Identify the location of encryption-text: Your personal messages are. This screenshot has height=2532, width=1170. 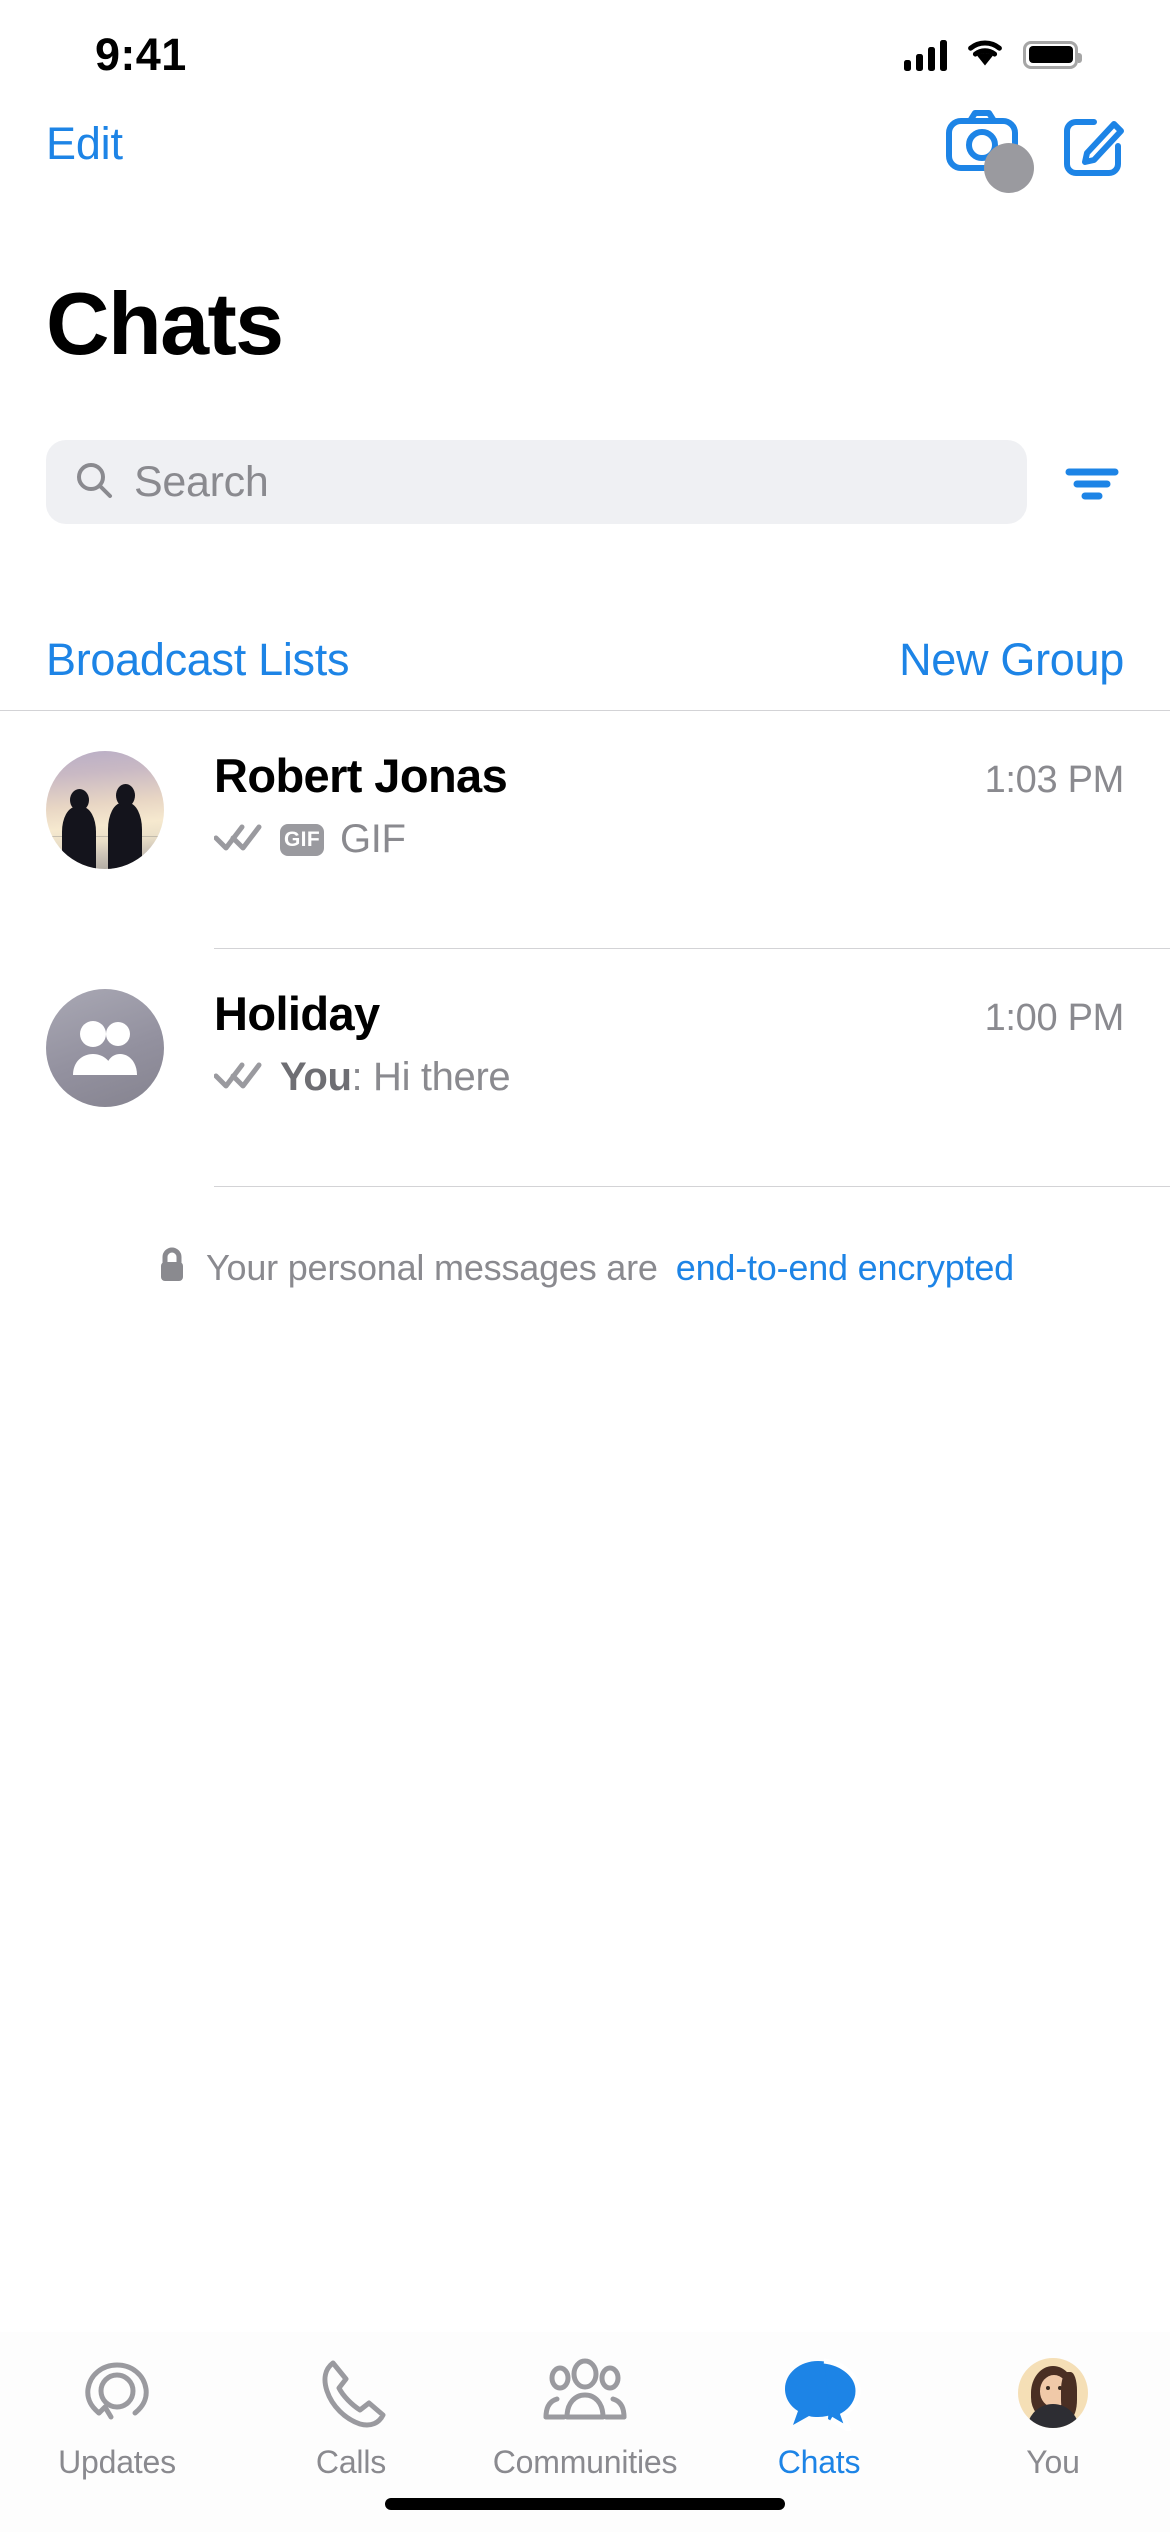
(432, 1267).